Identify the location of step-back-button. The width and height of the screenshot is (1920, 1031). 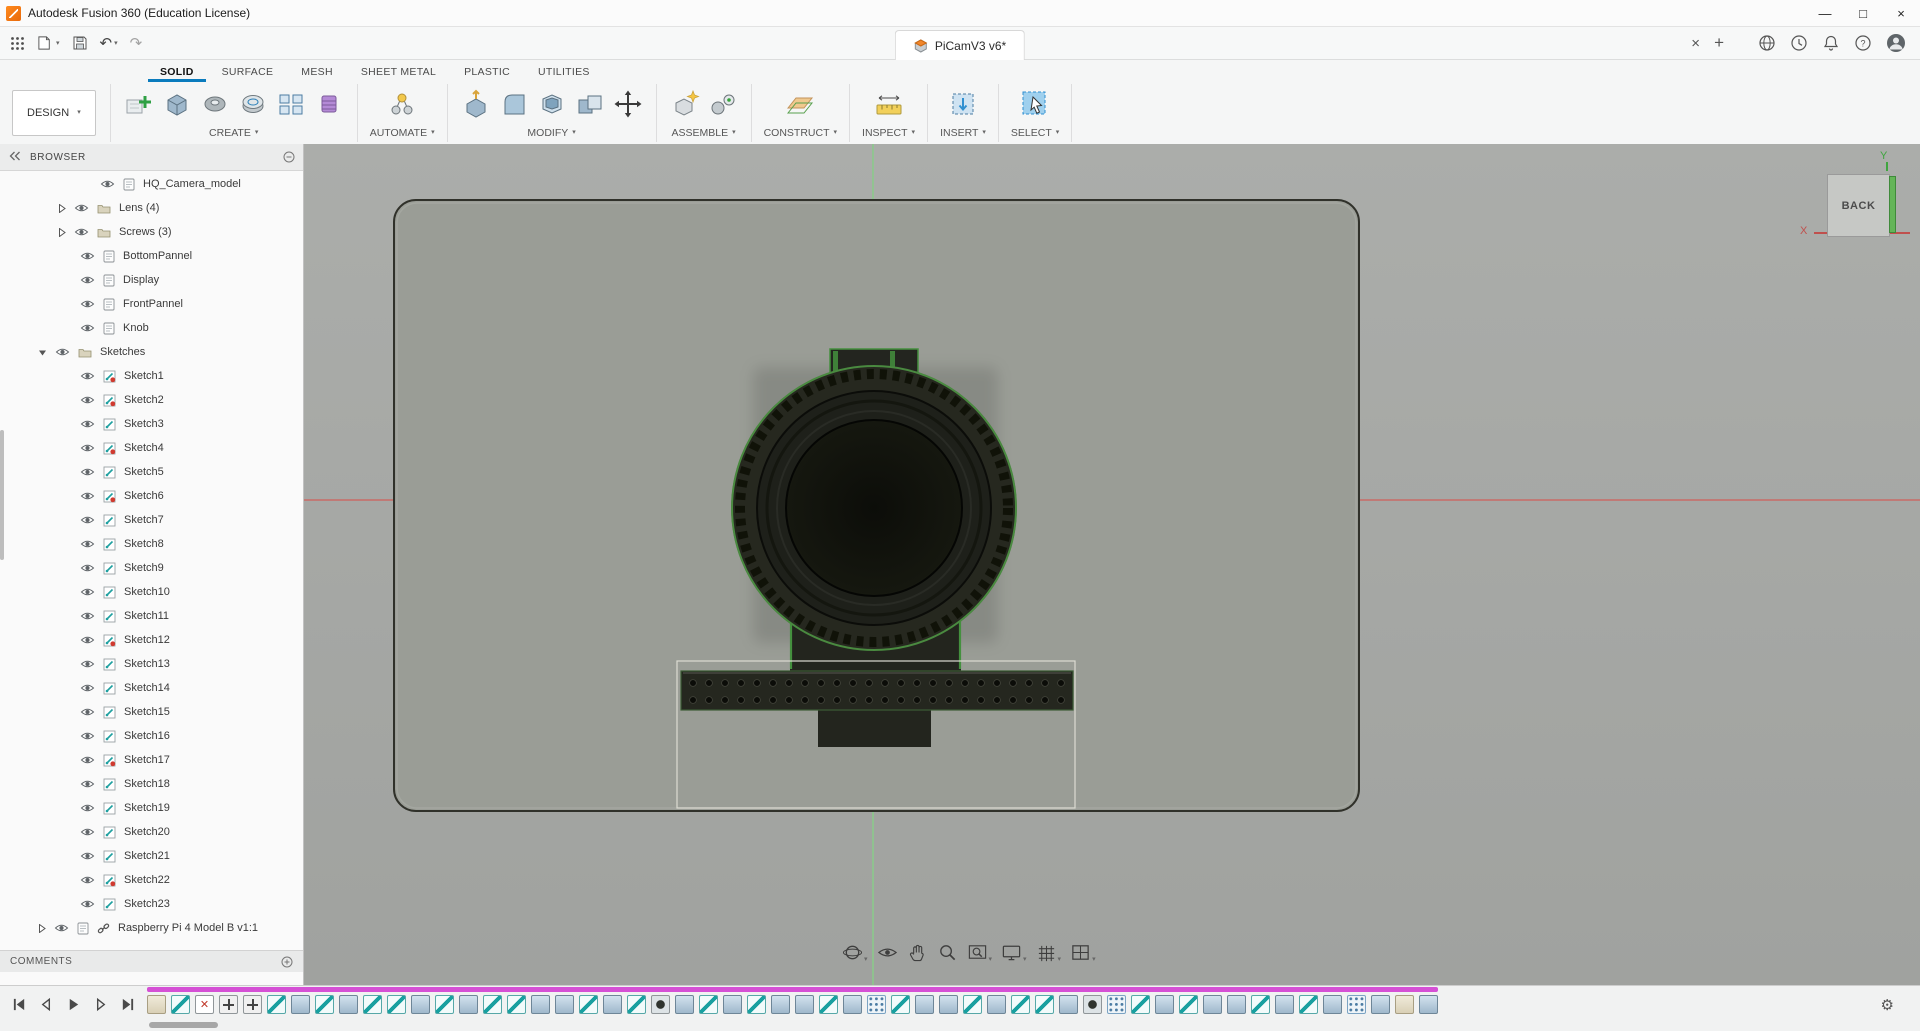
(46, 1004).